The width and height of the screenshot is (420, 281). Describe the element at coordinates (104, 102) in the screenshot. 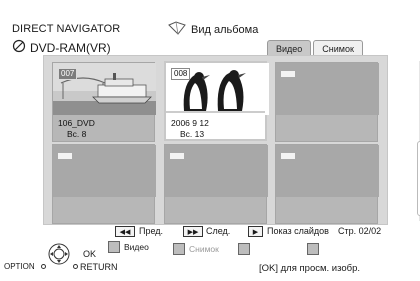

I see `thumbnail-tile: 007 106_DVD Вс. 8` at that location.